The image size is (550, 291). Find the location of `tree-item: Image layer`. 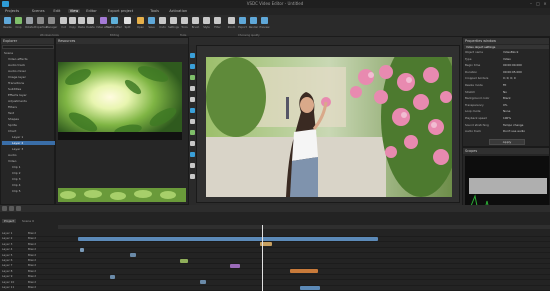

tree-item: Image layer is located at coordinates (31, 77).